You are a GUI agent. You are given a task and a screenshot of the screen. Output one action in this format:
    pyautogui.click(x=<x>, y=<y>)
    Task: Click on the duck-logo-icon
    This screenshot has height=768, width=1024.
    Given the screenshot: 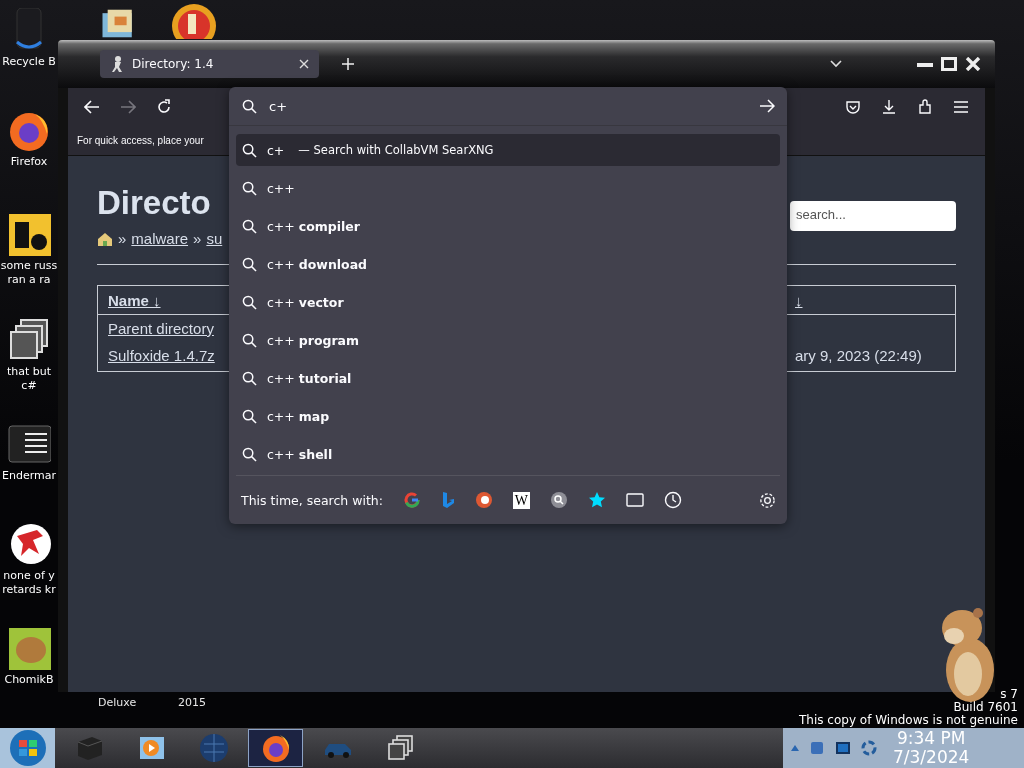 What is the action you would take?
    pyautogui.click(x=483, y=500)
    